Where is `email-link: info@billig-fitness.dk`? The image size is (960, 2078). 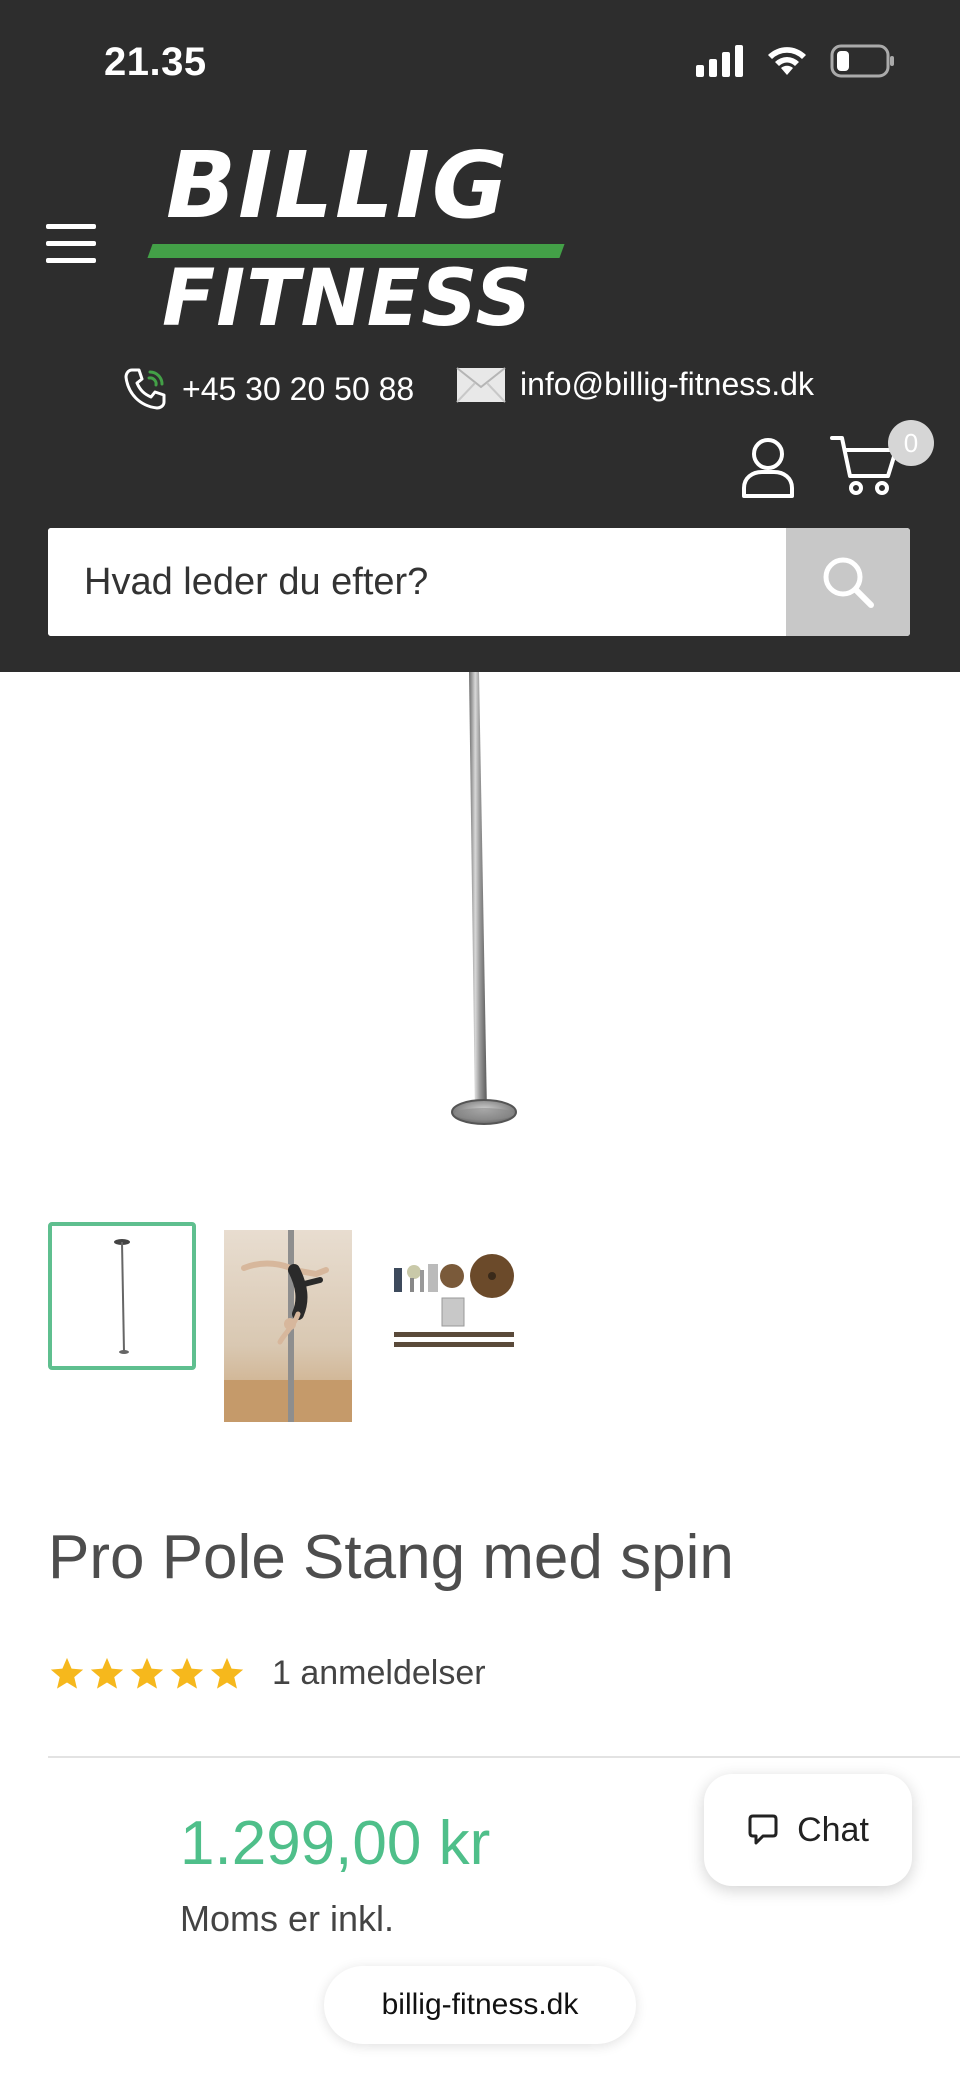 email-link: info@billig-fitness.dk is located at coordinates (635, 384).